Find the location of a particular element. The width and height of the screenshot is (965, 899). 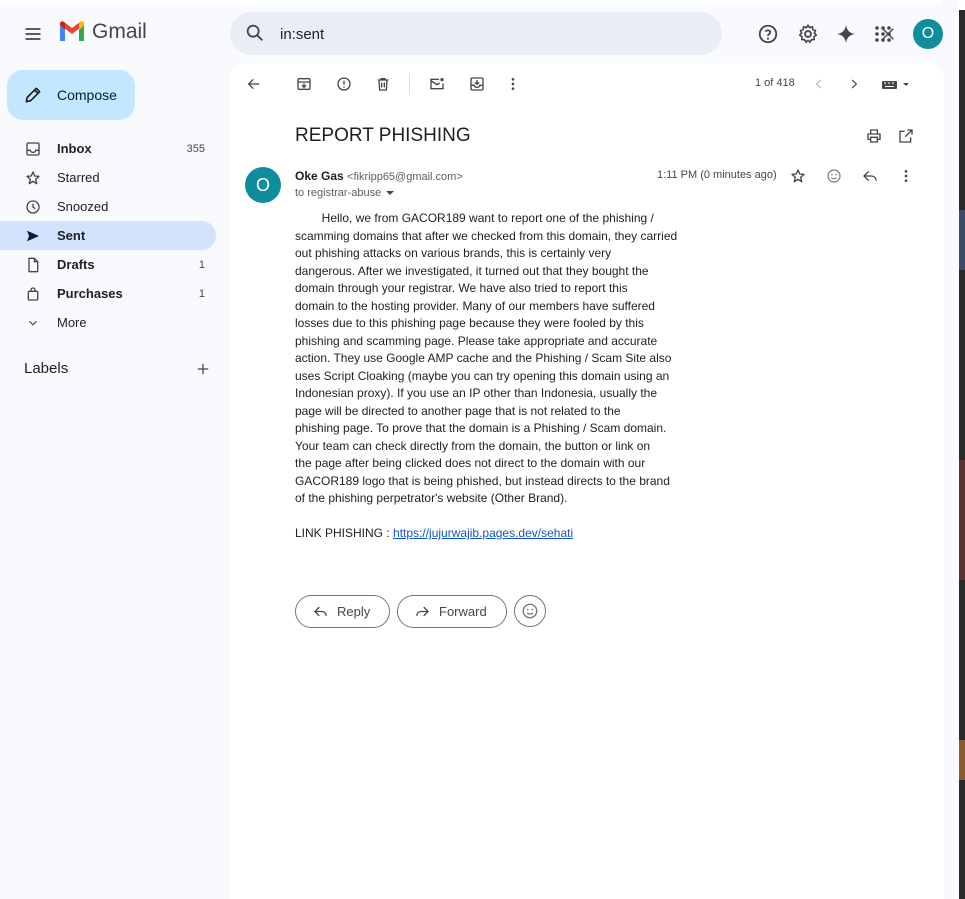

labels-header: Labels is located at coordinates (117, 368).